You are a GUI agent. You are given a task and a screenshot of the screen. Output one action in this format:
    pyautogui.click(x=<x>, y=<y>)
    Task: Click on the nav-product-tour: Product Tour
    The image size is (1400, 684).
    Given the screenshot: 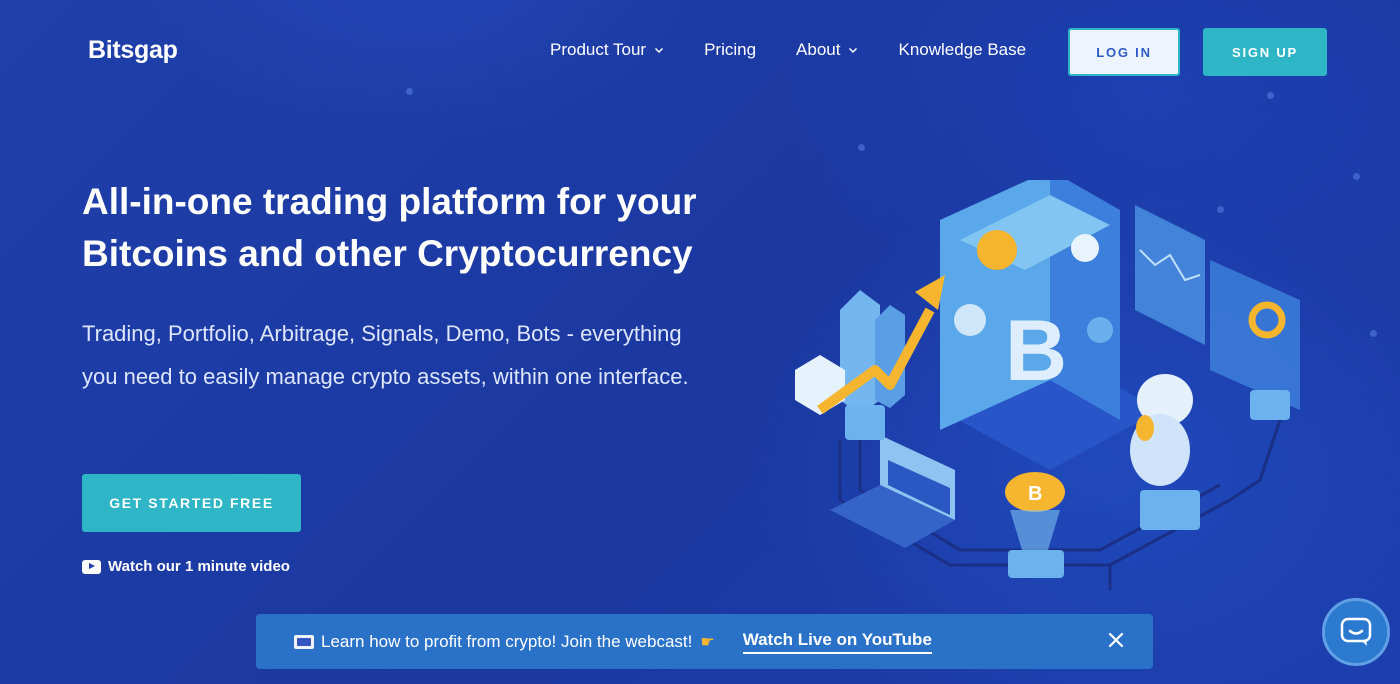 What is the action you would take?
    pyautogui.click(x=607, y=50)
    